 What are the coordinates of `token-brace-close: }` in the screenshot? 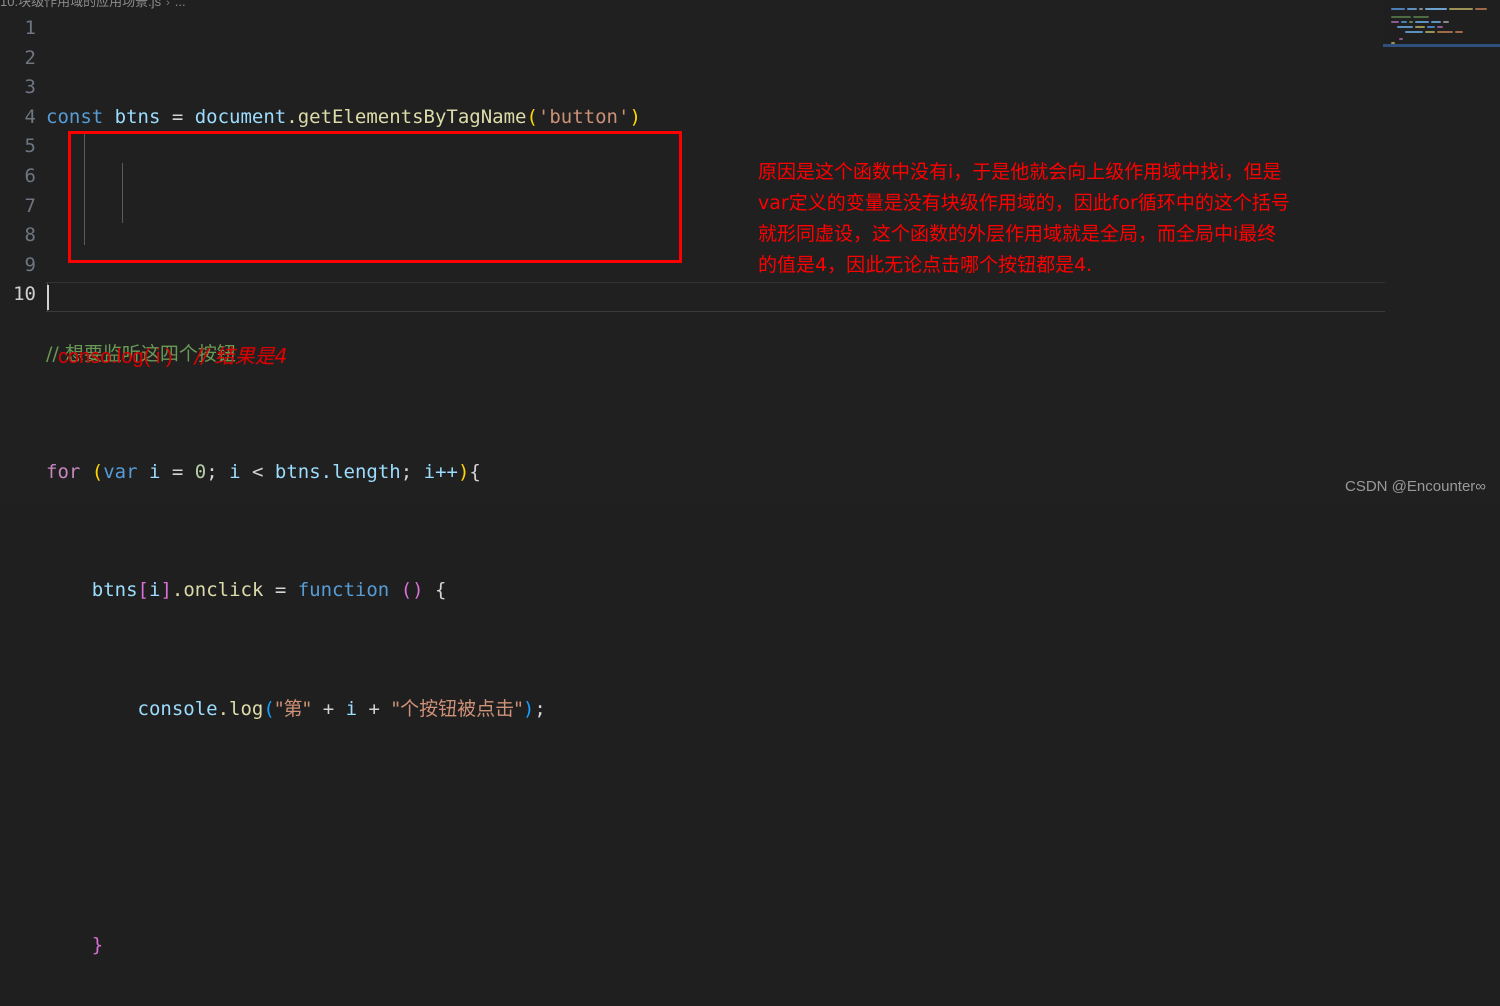 It's located at (97, 945).